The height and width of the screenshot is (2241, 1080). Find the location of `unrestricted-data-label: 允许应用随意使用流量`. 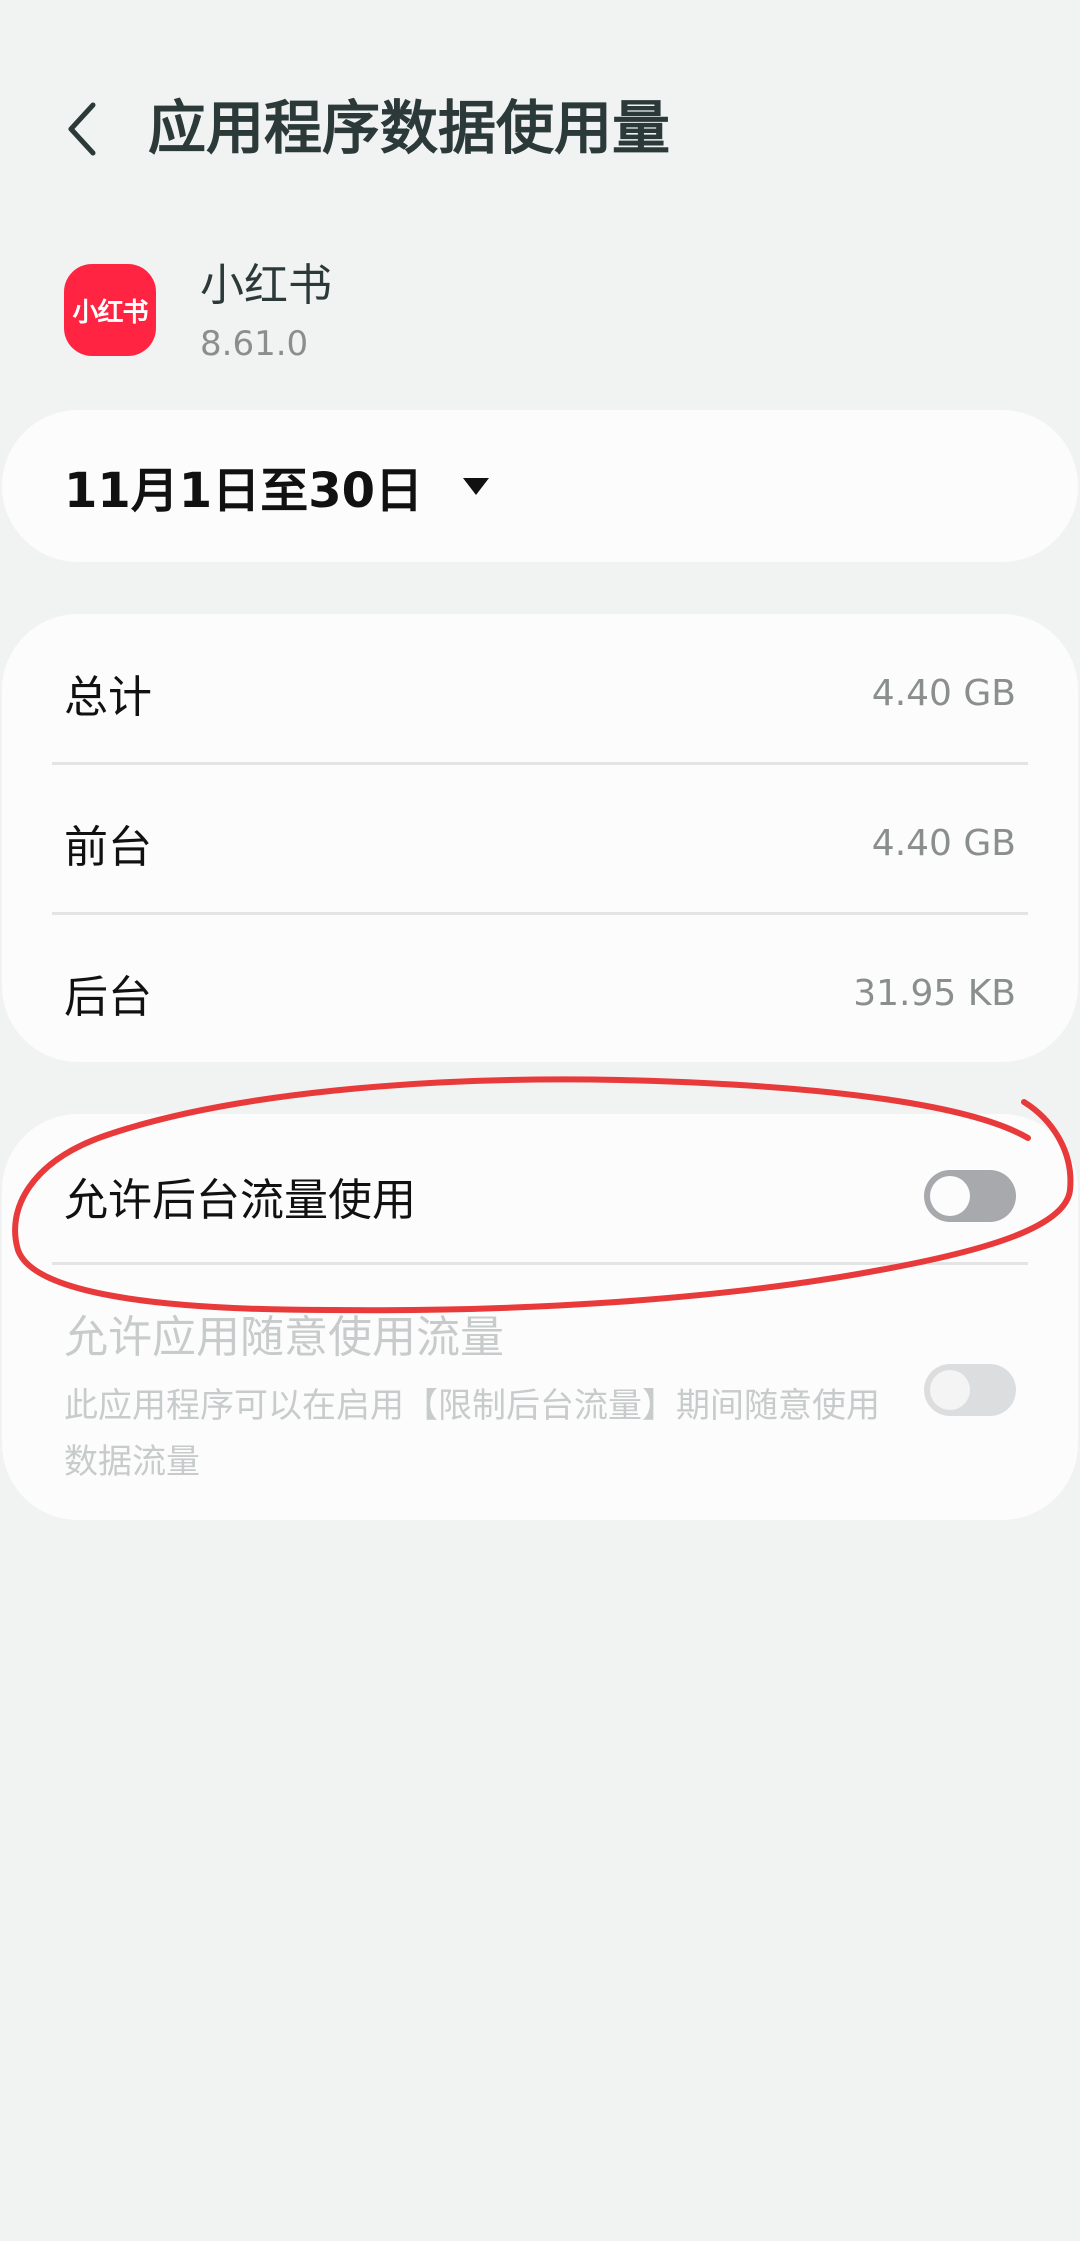

unrestricted-data-label: 允许应用随意使用流量 is located at coordinates (284, 1337).